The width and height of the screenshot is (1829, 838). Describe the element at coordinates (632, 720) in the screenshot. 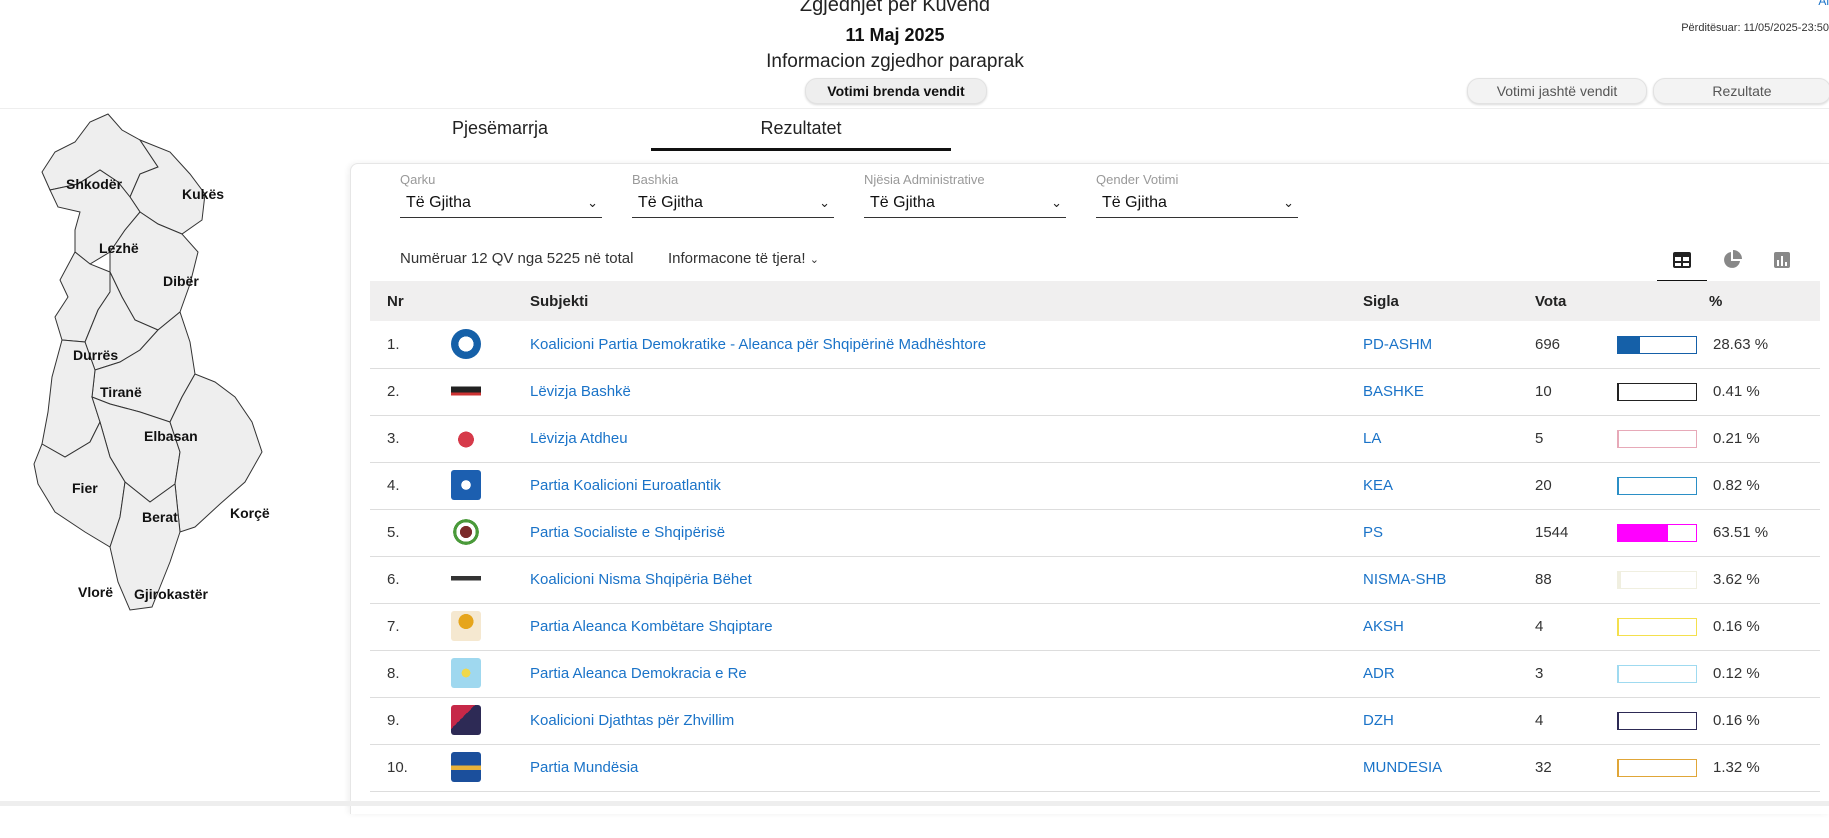

I see `party-name-link: Koalicioni Djathtas për Zhvillim` at that location.